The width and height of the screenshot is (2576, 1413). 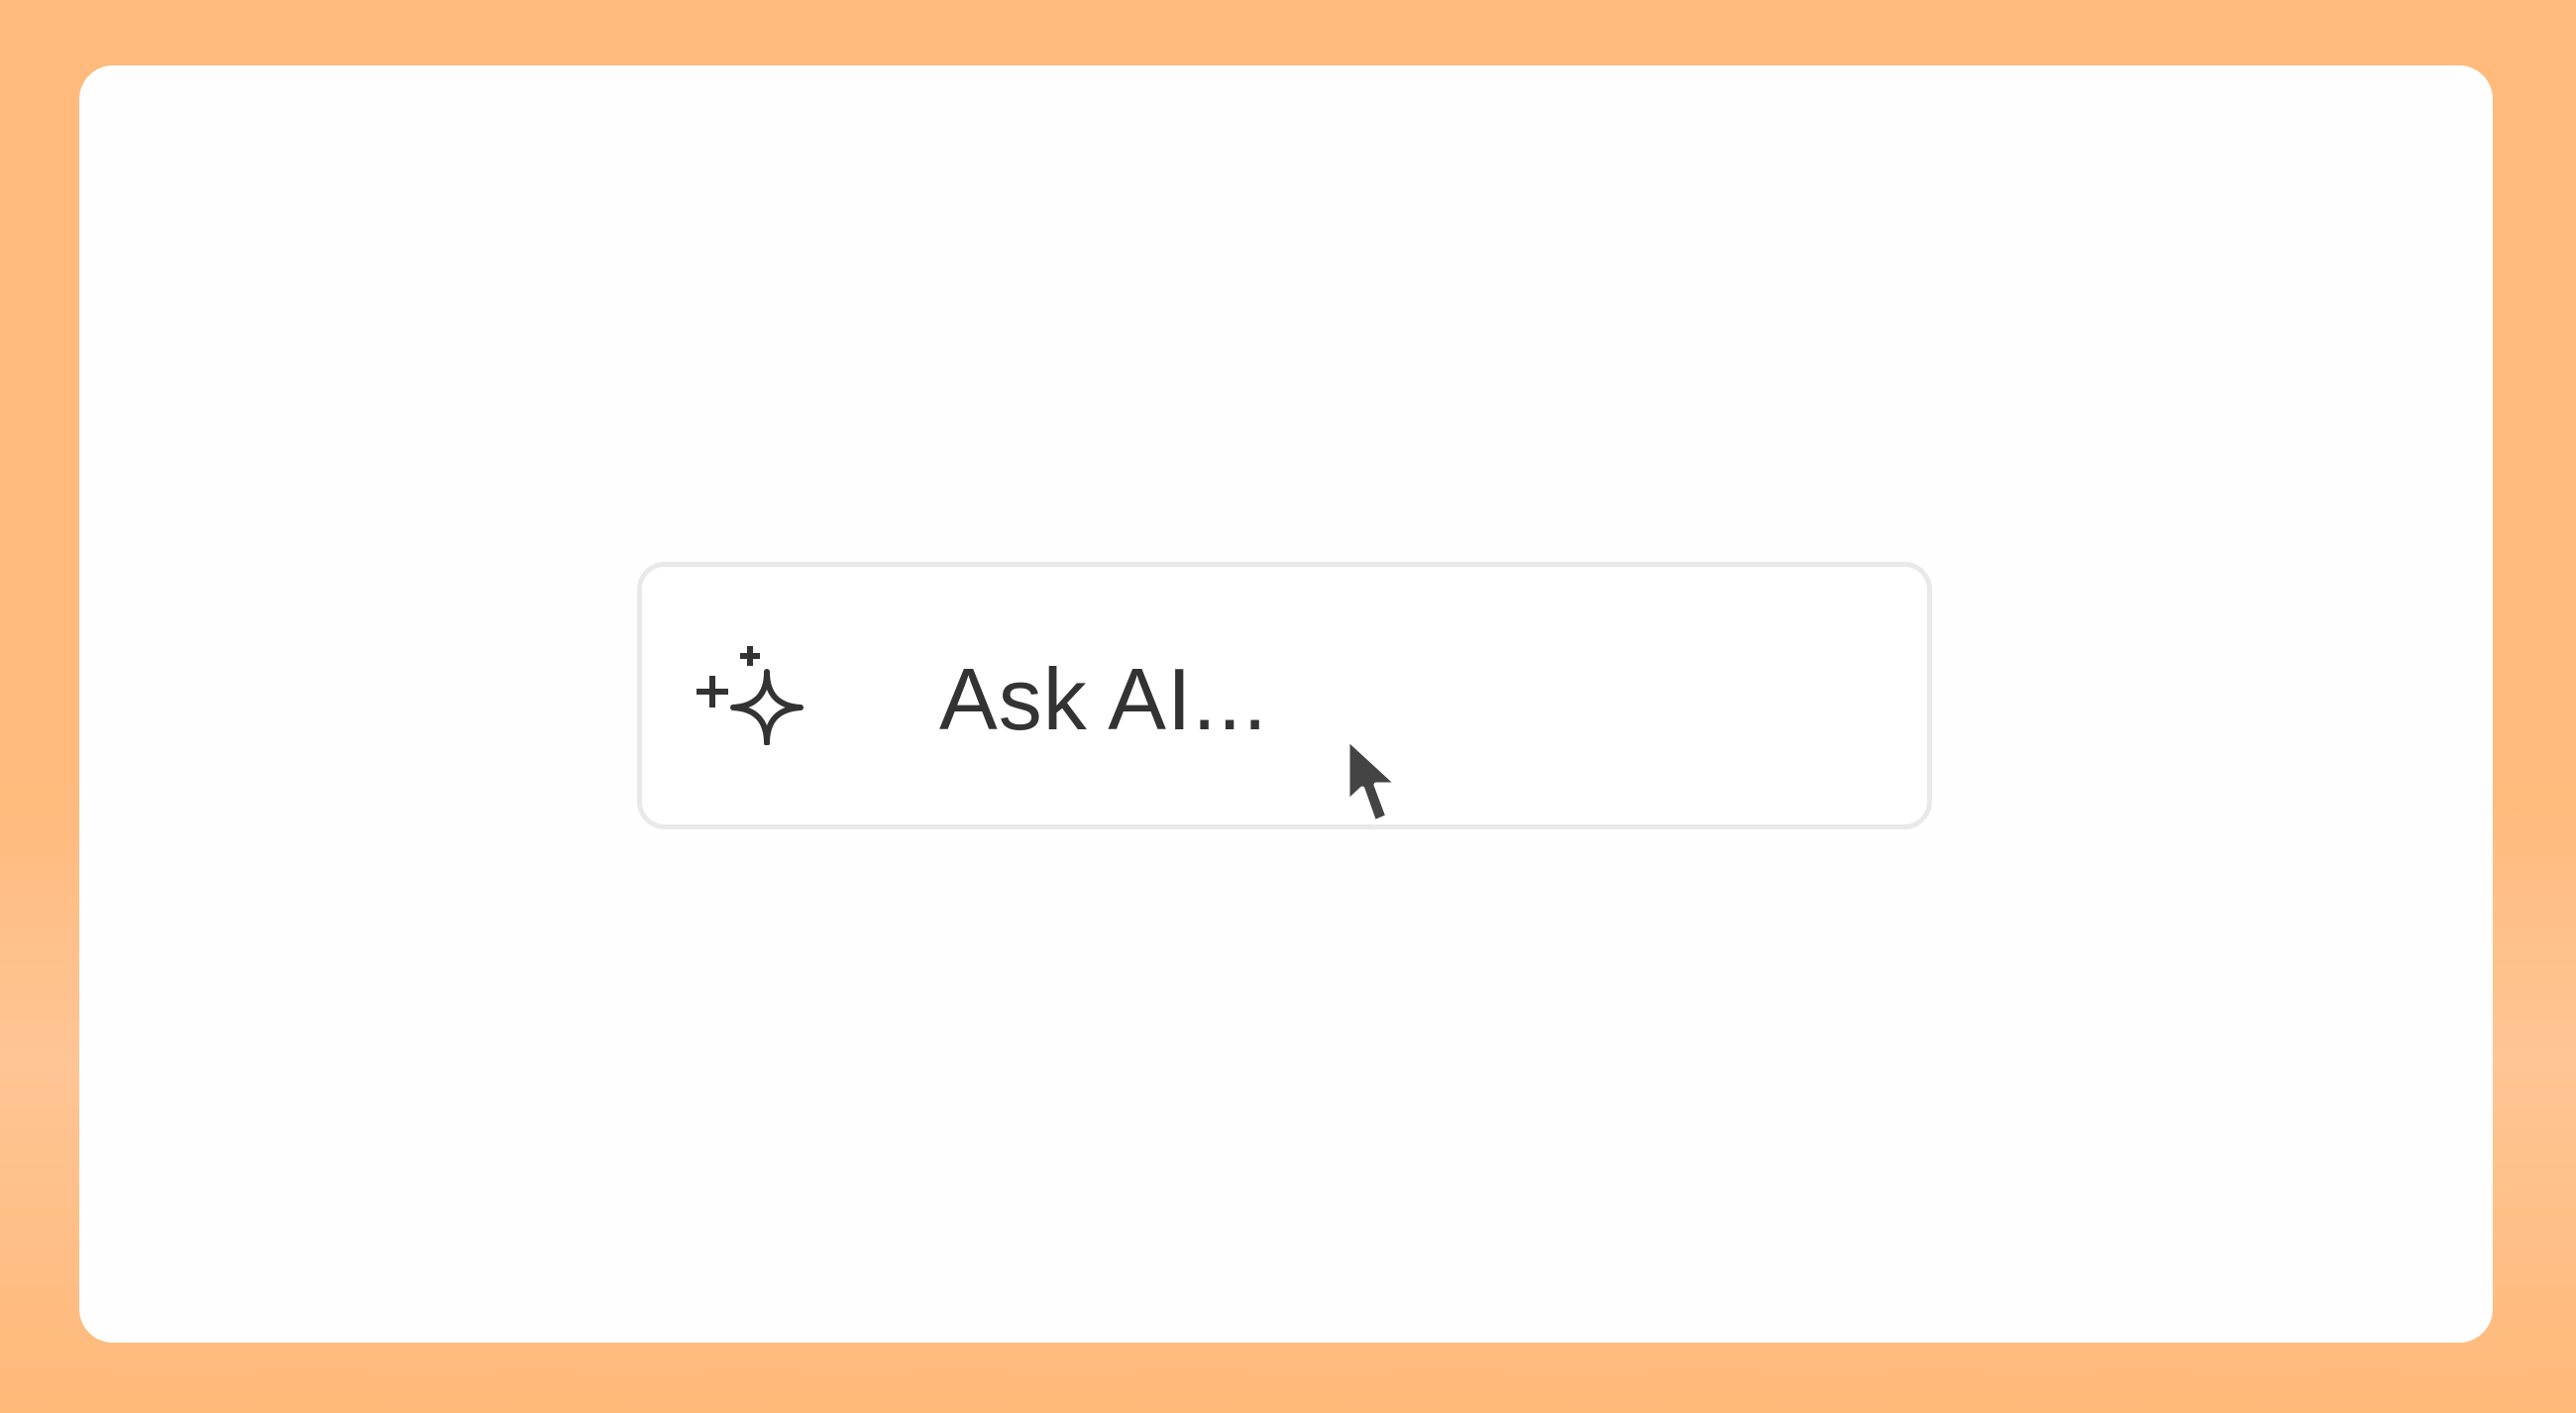 I want to click on sparkles-icon, so click(x=751, y=696).